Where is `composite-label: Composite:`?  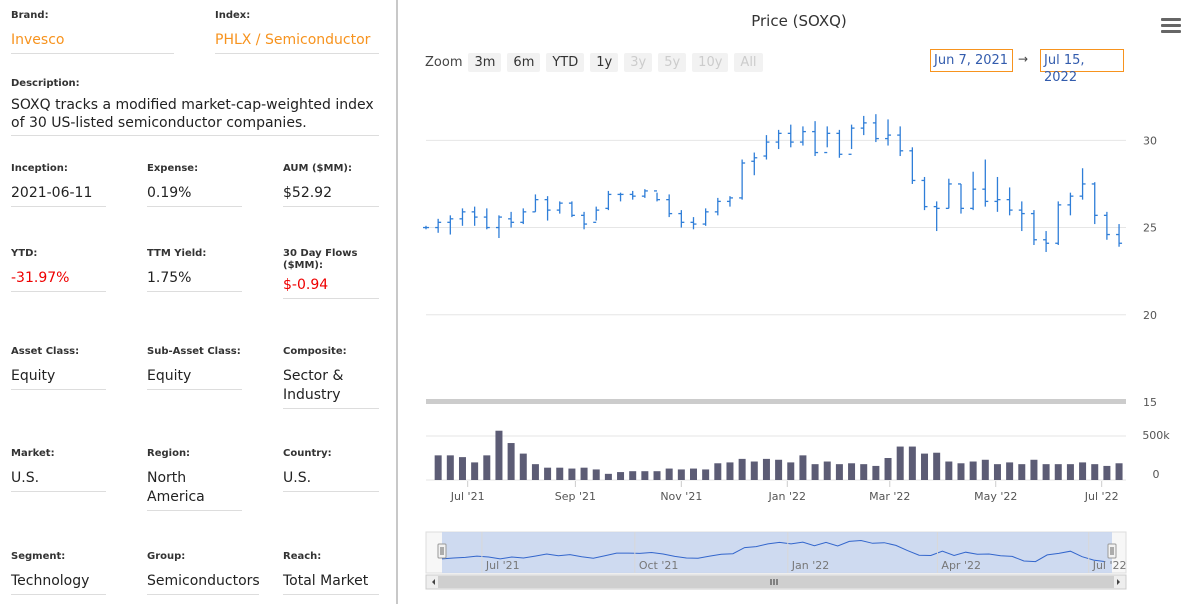
composite-label: Composite: is located at coordinates (315, 351).